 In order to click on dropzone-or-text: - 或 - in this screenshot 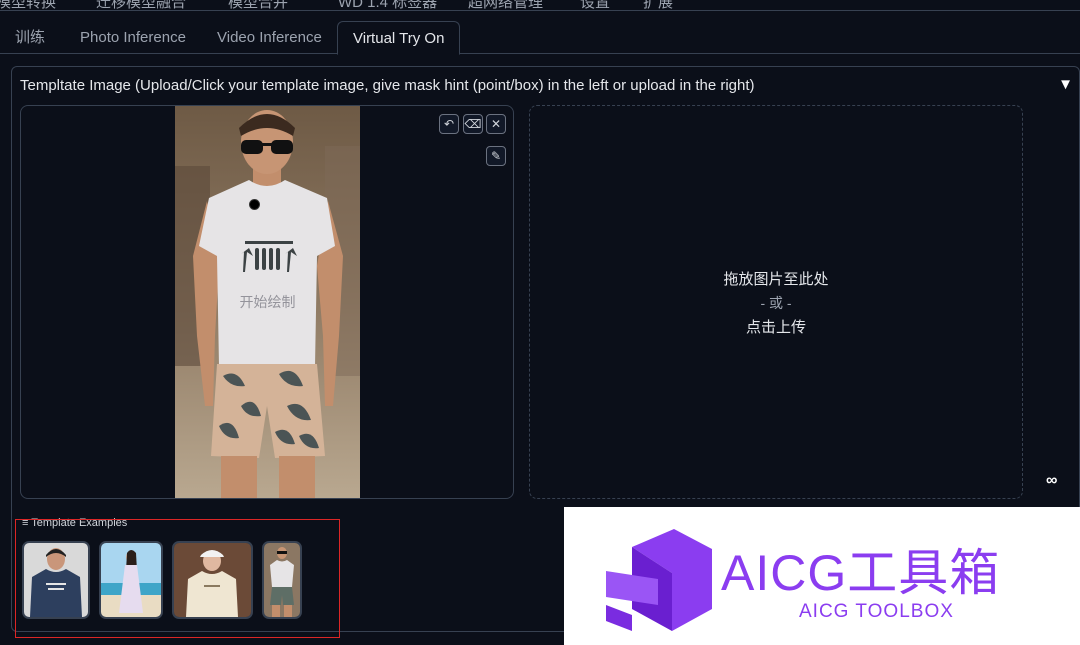, I will do `click(776, 303)`.